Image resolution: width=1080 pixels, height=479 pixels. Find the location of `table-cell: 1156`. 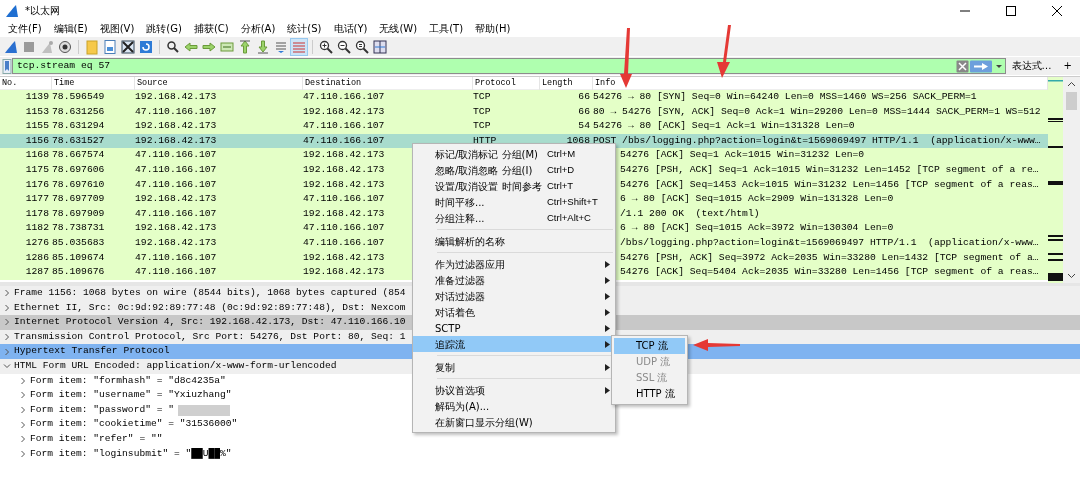

table-cell: 1156 is located at coordinates (37, 140).